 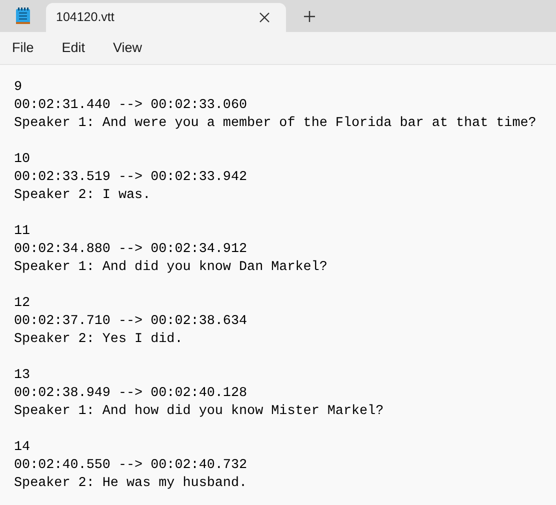 I want to click on cue-text: Speaker 2: I was., so click(x=82, y=195).